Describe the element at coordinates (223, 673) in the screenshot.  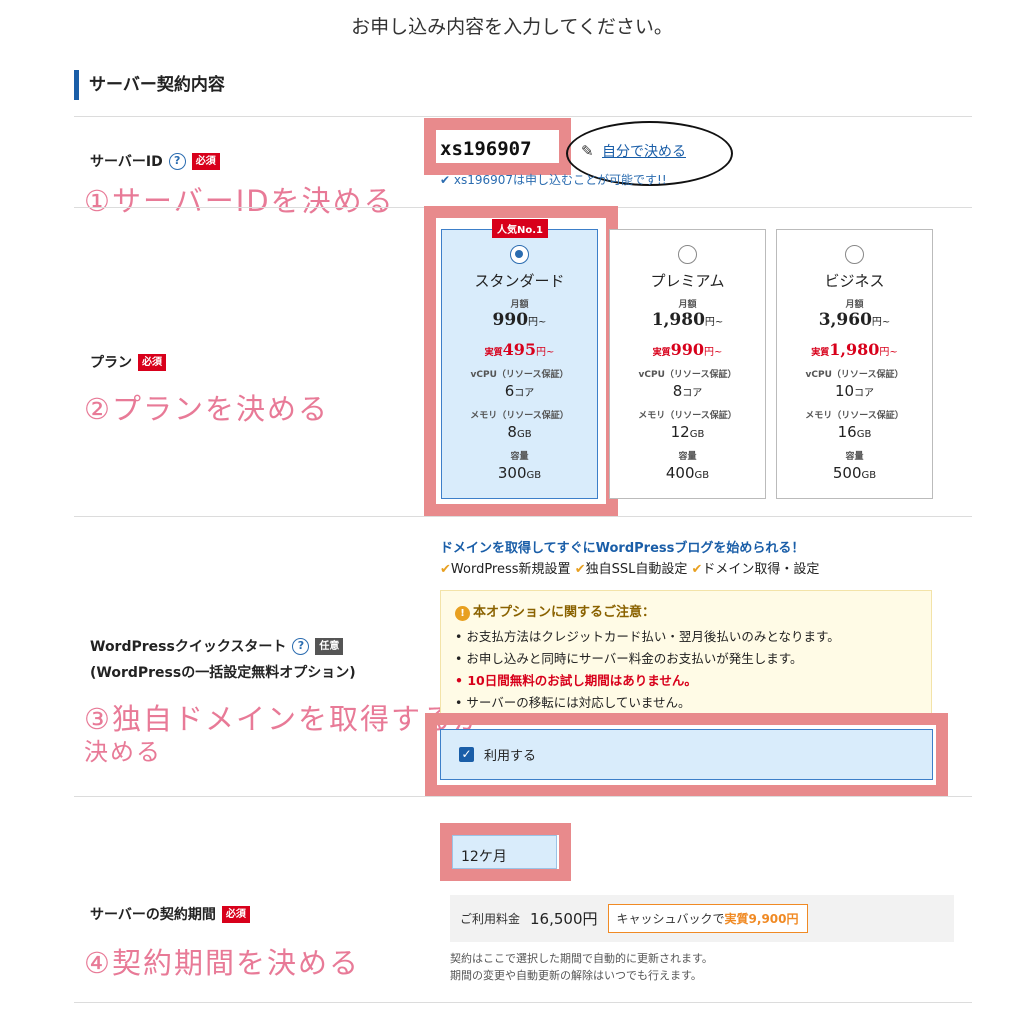
I see `wp-sublabel: (WordPressの一括設定無料オプション)` at that location.